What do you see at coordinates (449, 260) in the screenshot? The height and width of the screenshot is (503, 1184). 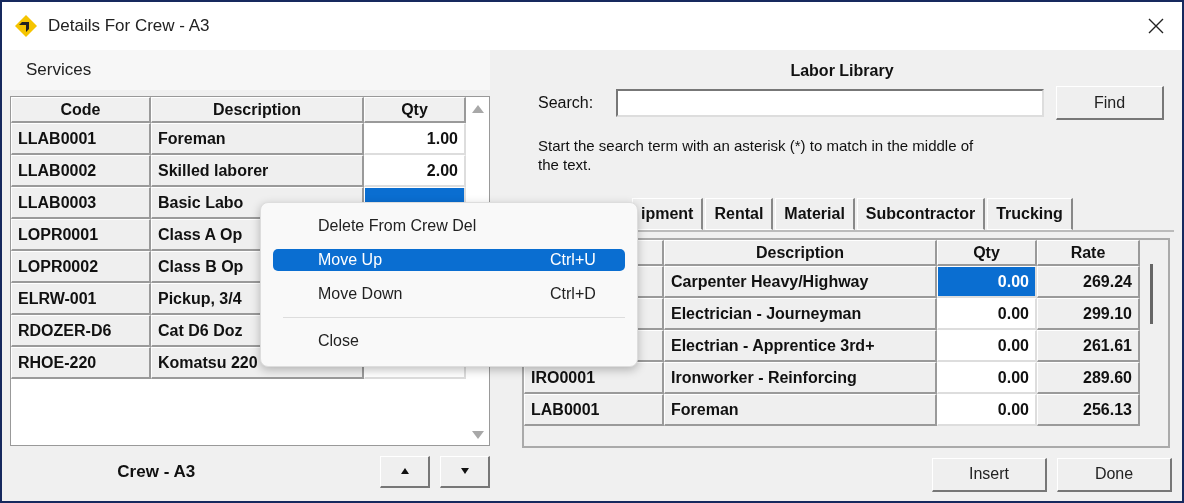 I see `menu-item: Move Up Ctrl+U` at bounding box center [449, 260].